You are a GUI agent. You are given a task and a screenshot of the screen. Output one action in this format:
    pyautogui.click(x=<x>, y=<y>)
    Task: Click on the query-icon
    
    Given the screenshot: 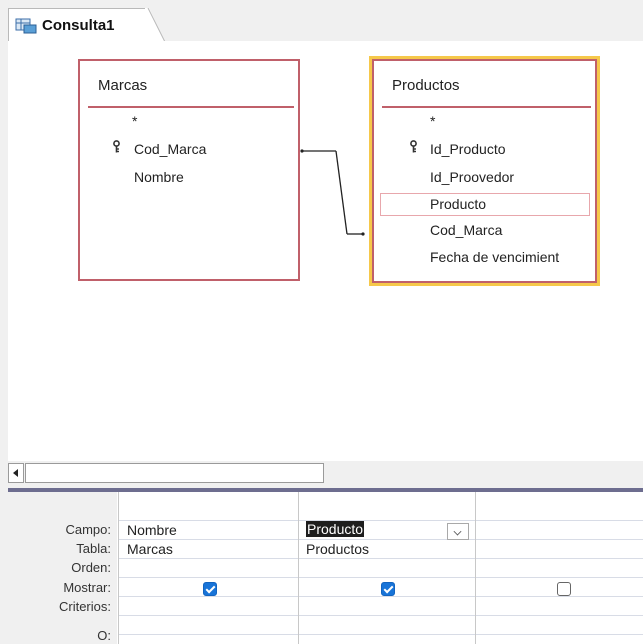 What is the action you would take?
    pyautogui.click(x=26, y=26)
    